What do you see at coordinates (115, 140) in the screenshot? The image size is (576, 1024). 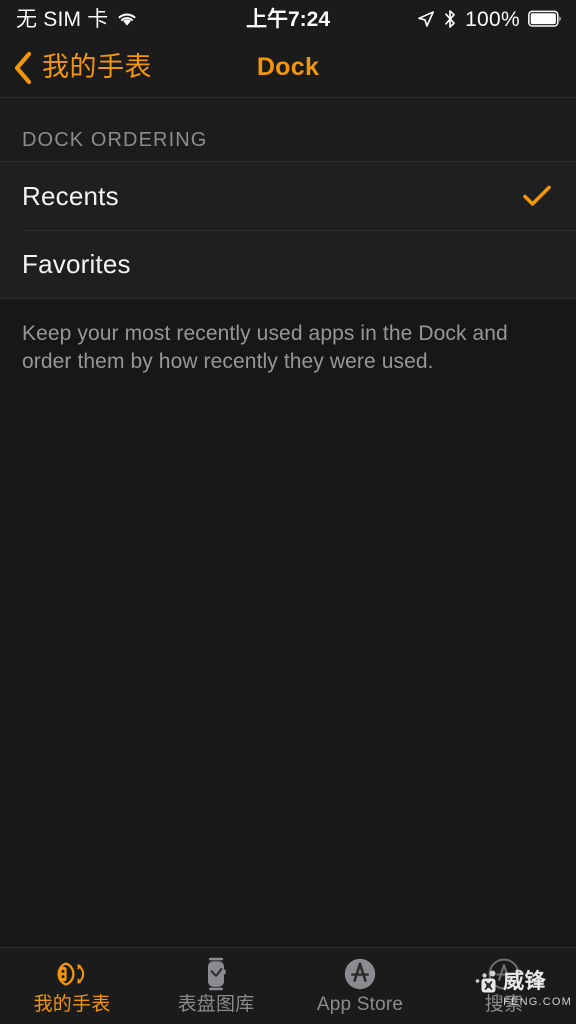 I see `section-header-label: DOCK ORDERING` at bounding box center [115, 140].